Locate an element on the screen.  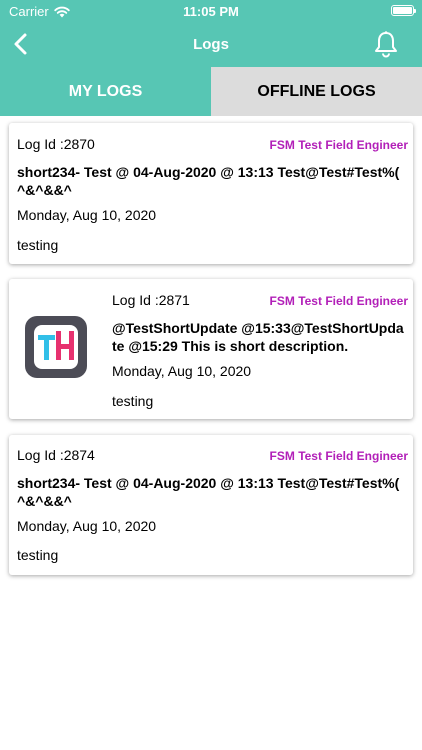
log-id: Log Id :2871 is located at coordinates (151, 300).